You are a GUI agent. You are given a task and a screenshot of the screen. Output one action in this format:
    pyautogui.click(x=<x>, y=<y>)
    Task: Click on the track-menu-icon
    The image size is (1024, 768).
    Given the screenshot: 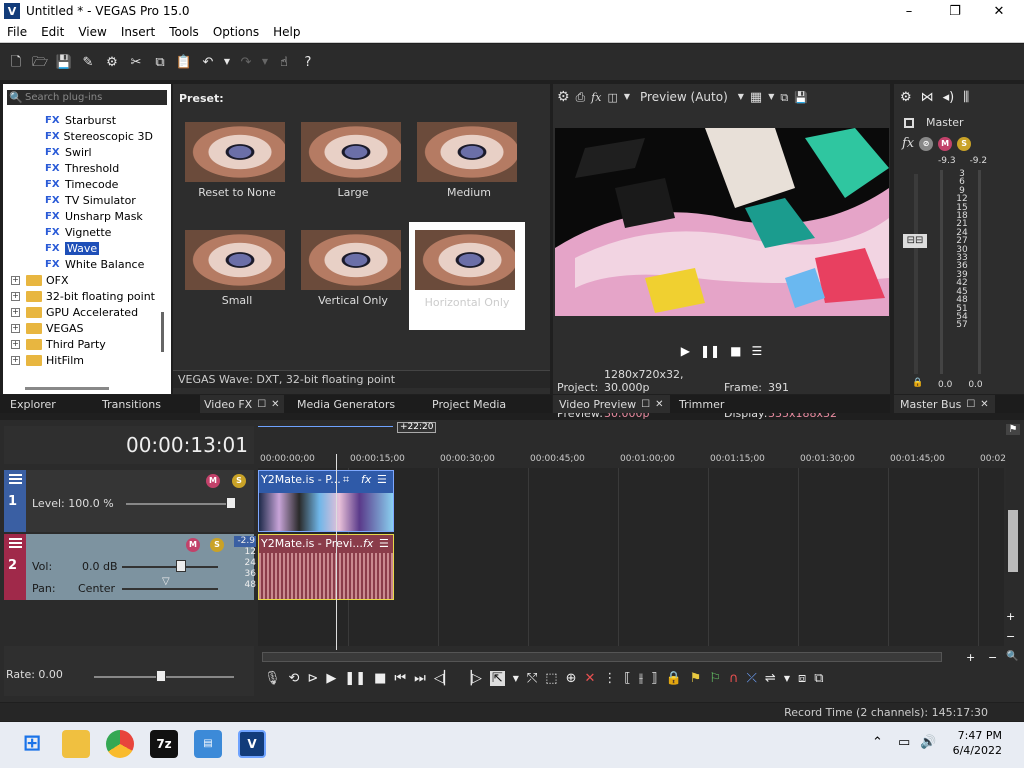 What is the action you would take?
    pyautogui.click(x=15, y=479)
    